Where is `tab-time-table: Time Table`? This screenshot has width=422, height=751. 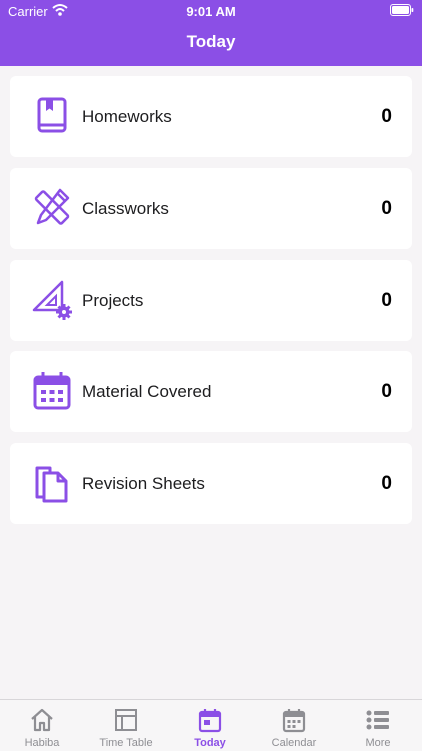
tab-time-table: Time Table is located at coordinates (126, 725).